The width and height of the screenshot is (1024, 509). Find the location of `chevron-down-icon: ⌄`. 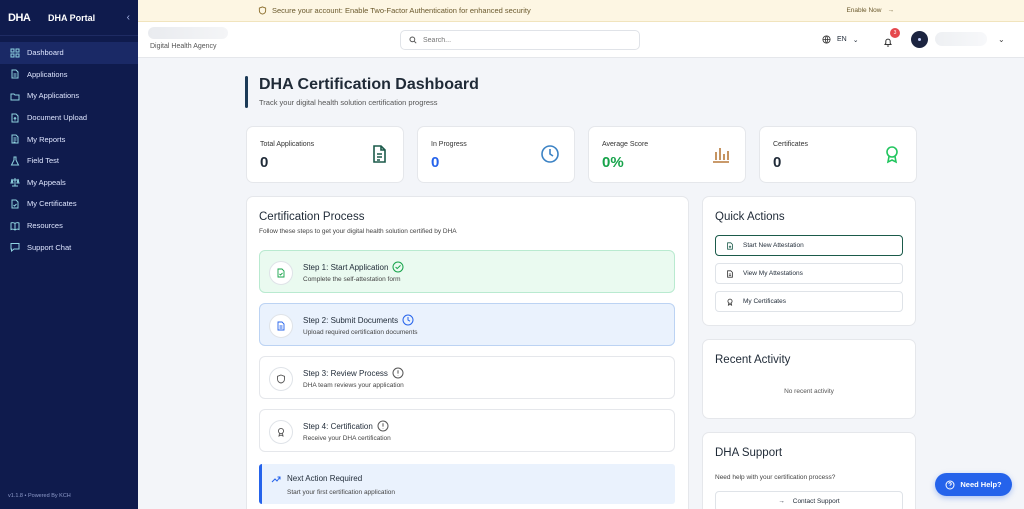

chevron-down-icon: ⌄ is located at coordinates (855, 40).